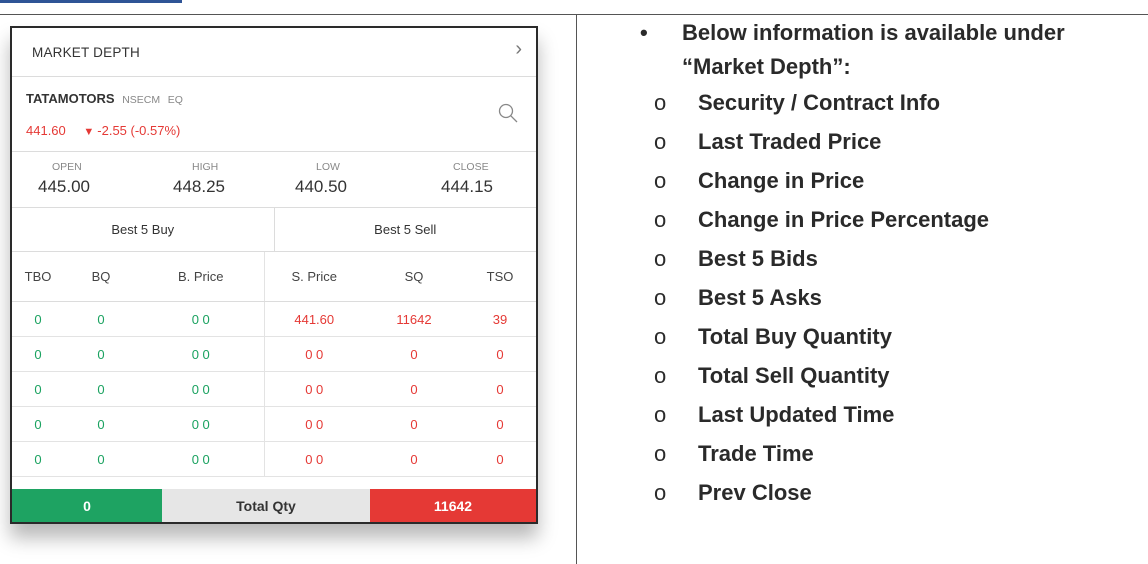 The image size is (1148, 564). I want to click on col-tso: TSO, so click(500, 277).